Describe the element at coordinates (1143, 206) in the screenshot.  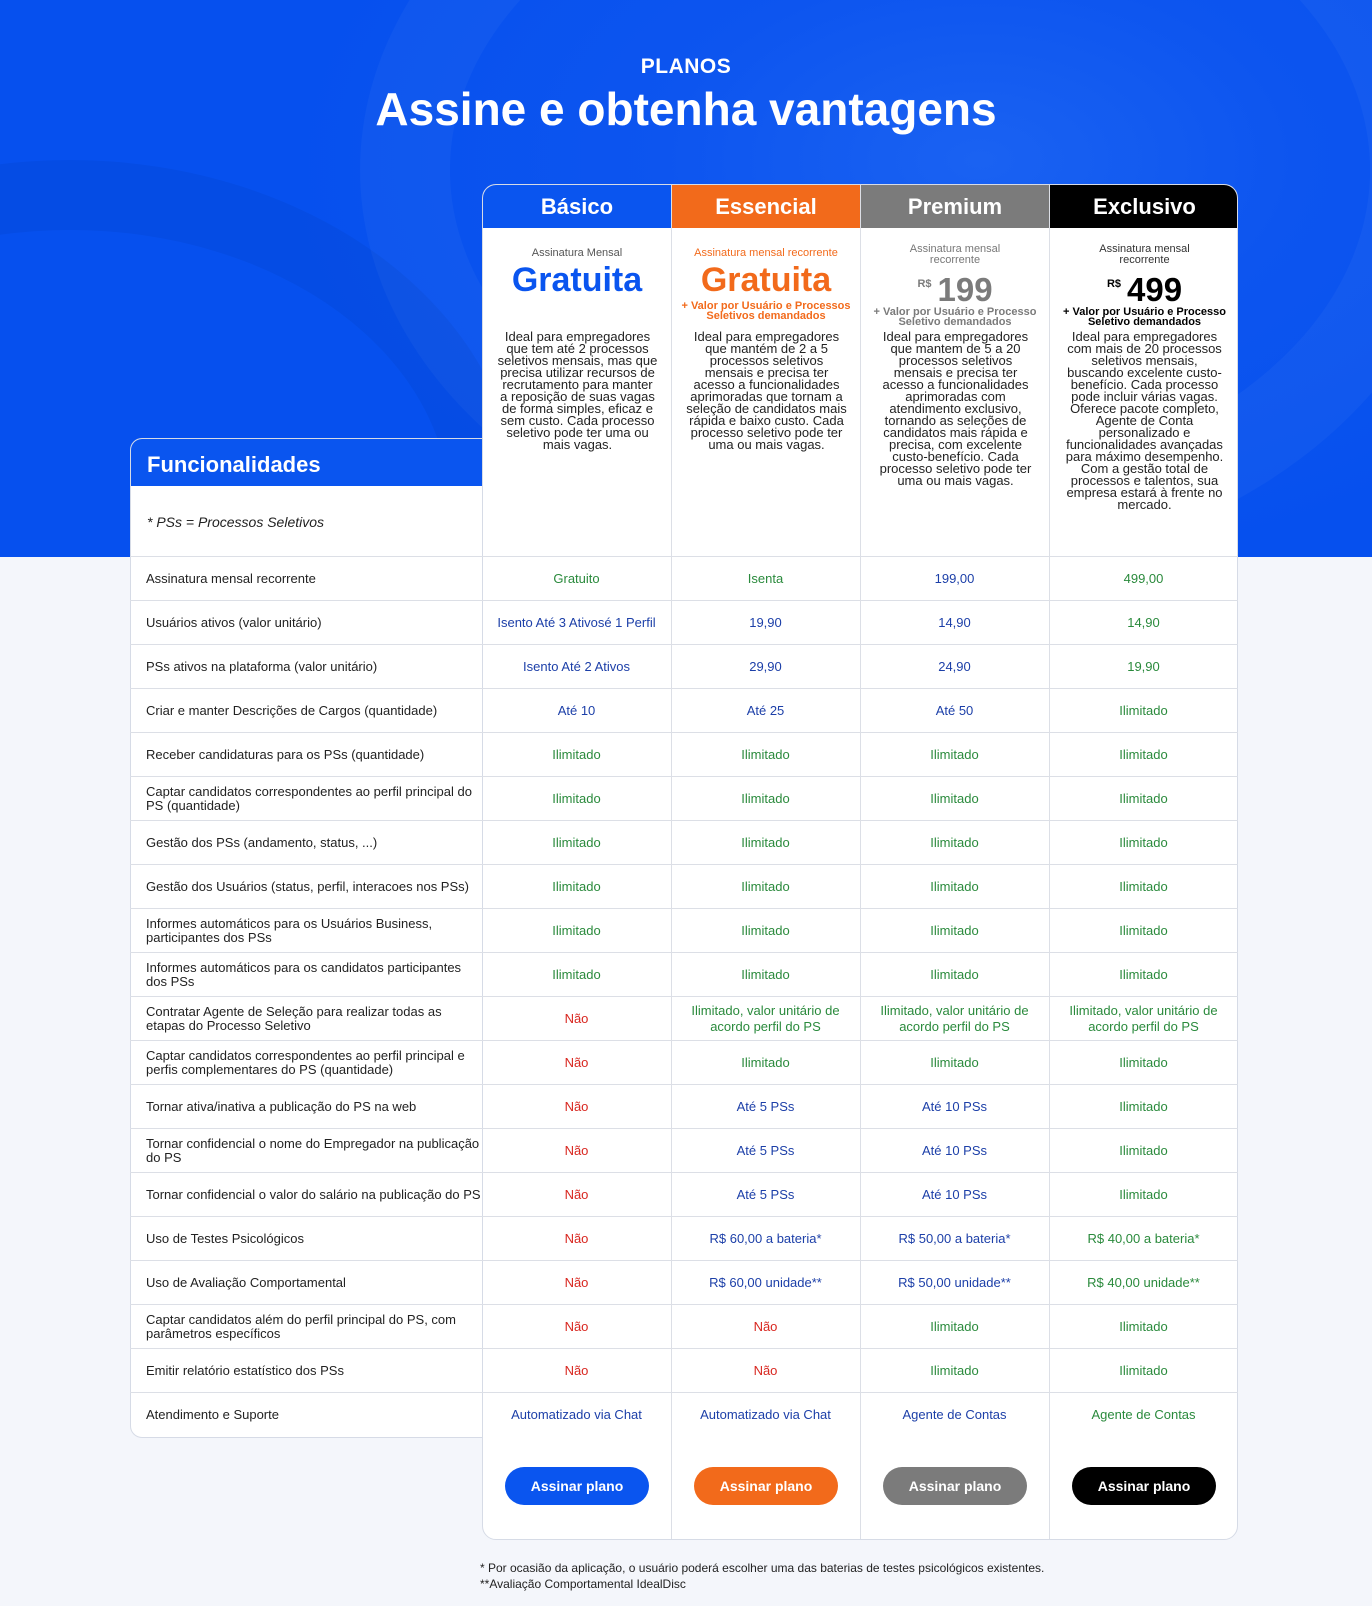
I see `plan-name: Exclusivo` at that location.